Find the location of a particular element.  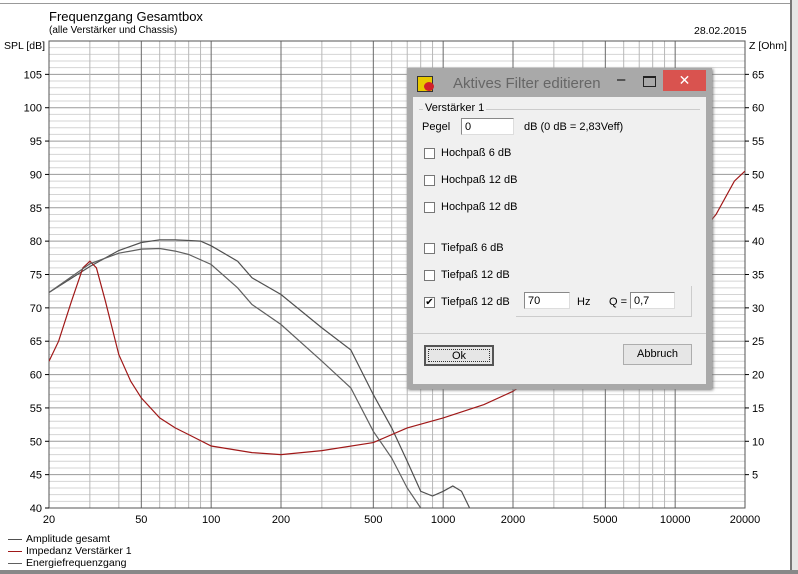

y2-tick-label: 10 is located at coordinates (758, 442).